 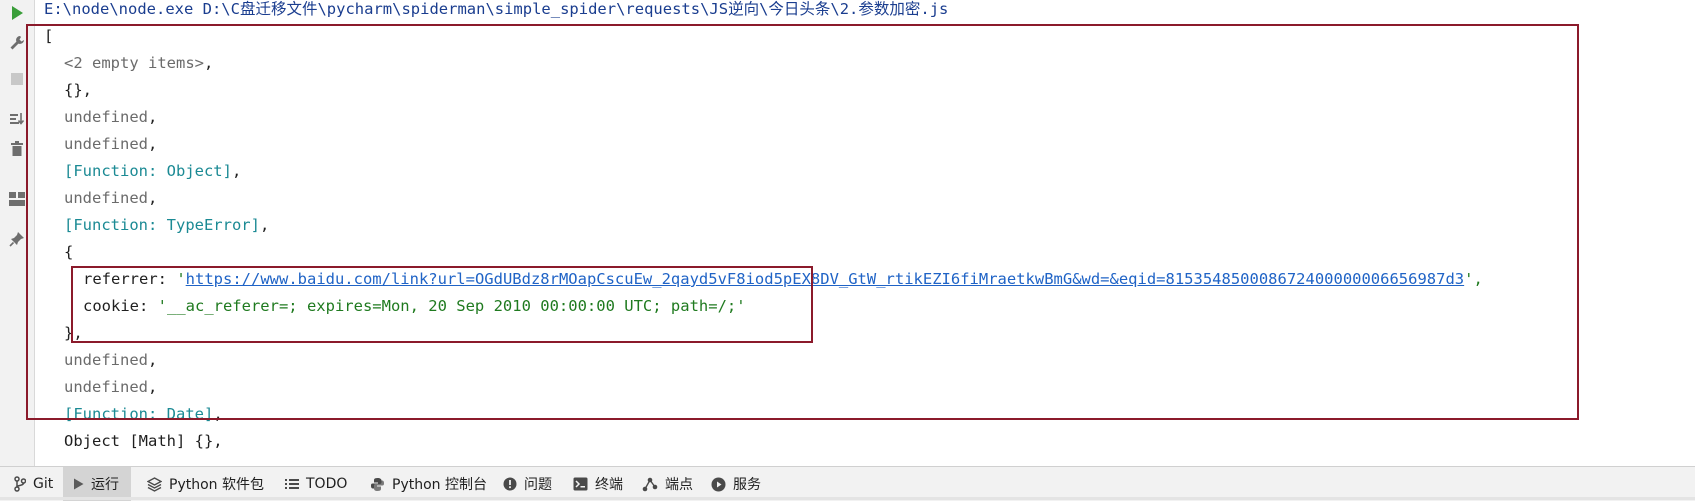 I want to click on wrench-icon, so click(x=17, y=43).